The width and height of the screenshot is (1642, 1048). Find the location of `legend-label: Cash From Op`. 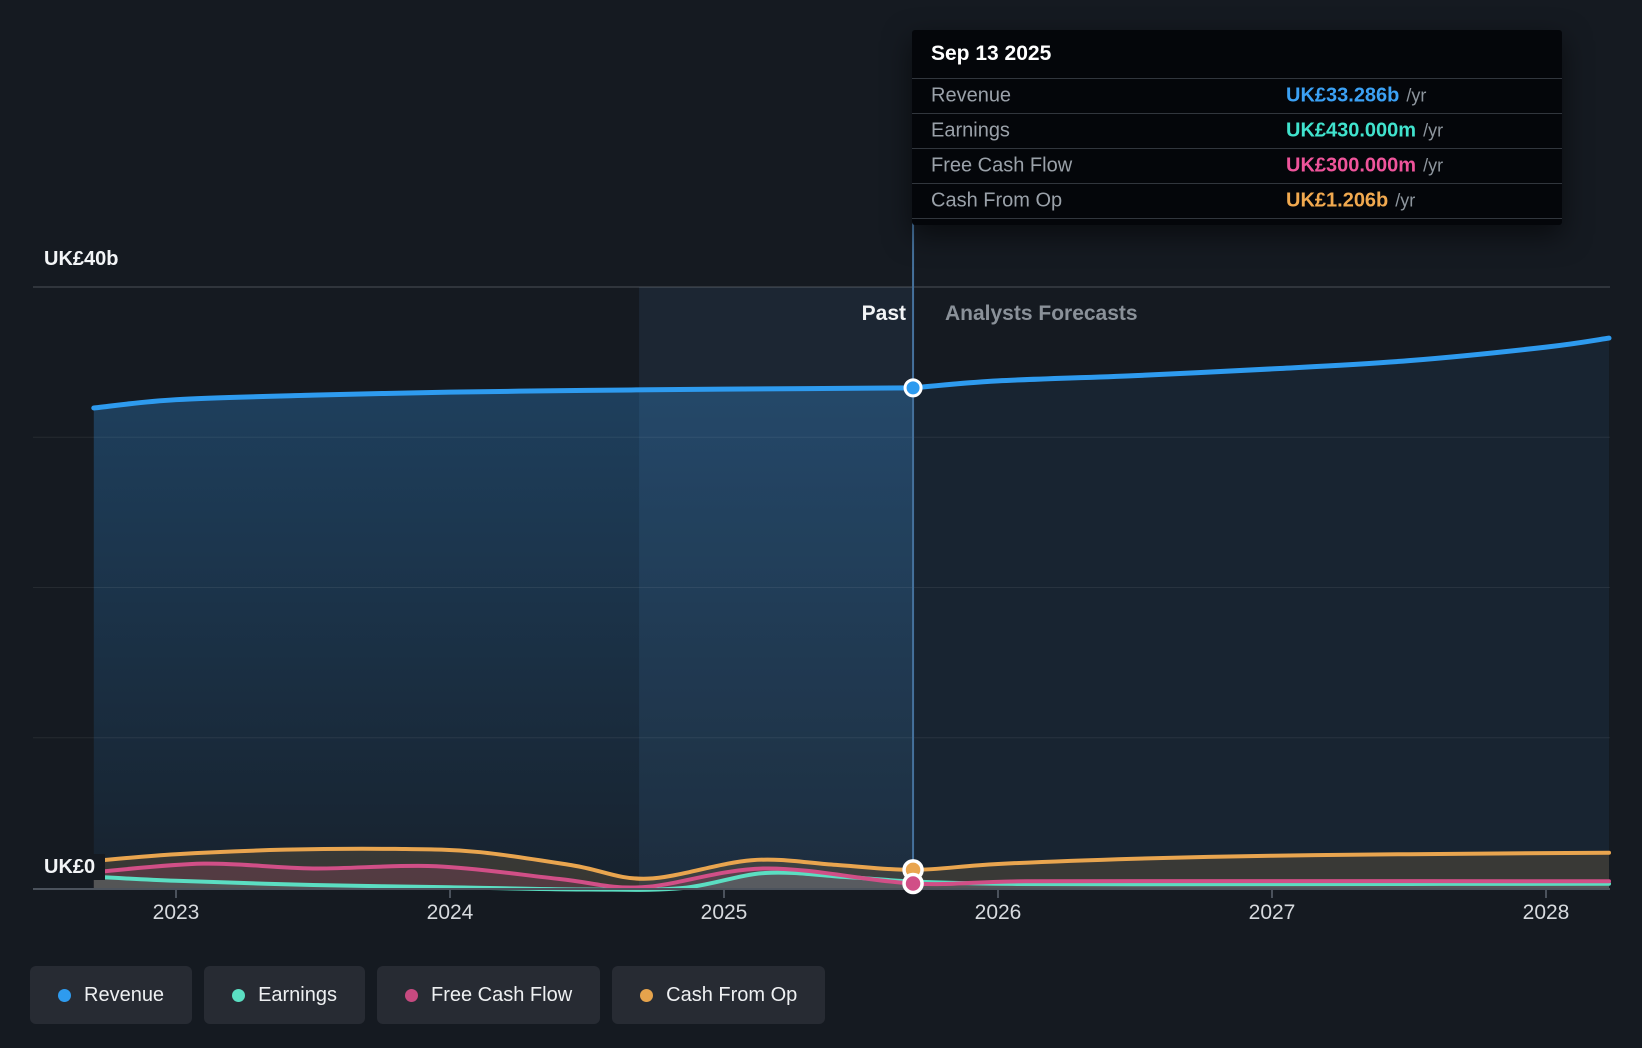

legend-label: Cash From Op is located at coordinates (732, 994).